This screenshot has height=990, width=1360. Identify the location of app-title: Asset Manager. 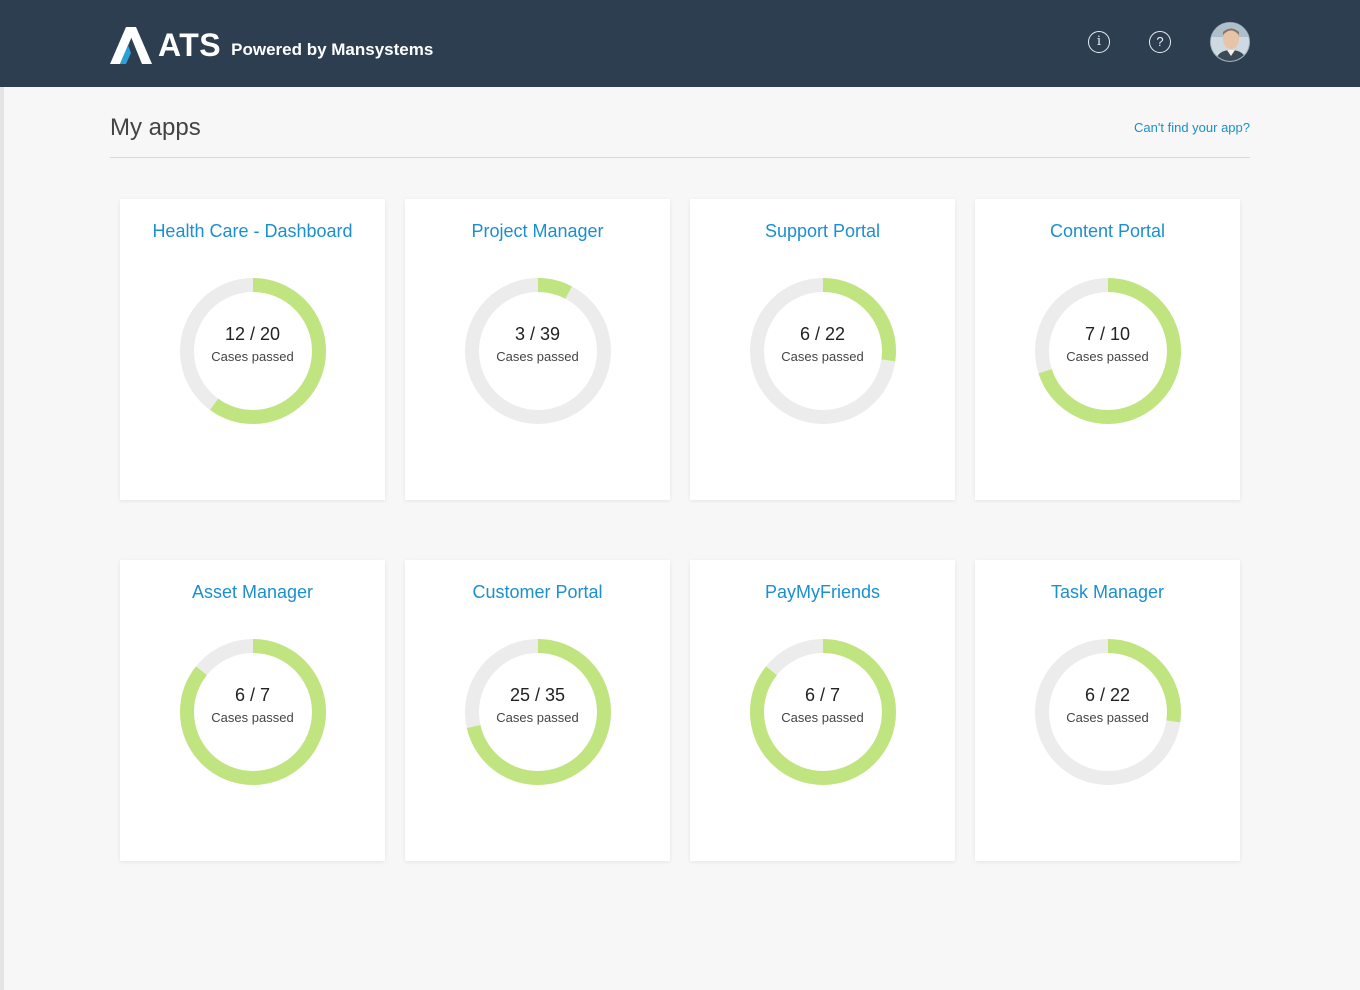
(252, 592).